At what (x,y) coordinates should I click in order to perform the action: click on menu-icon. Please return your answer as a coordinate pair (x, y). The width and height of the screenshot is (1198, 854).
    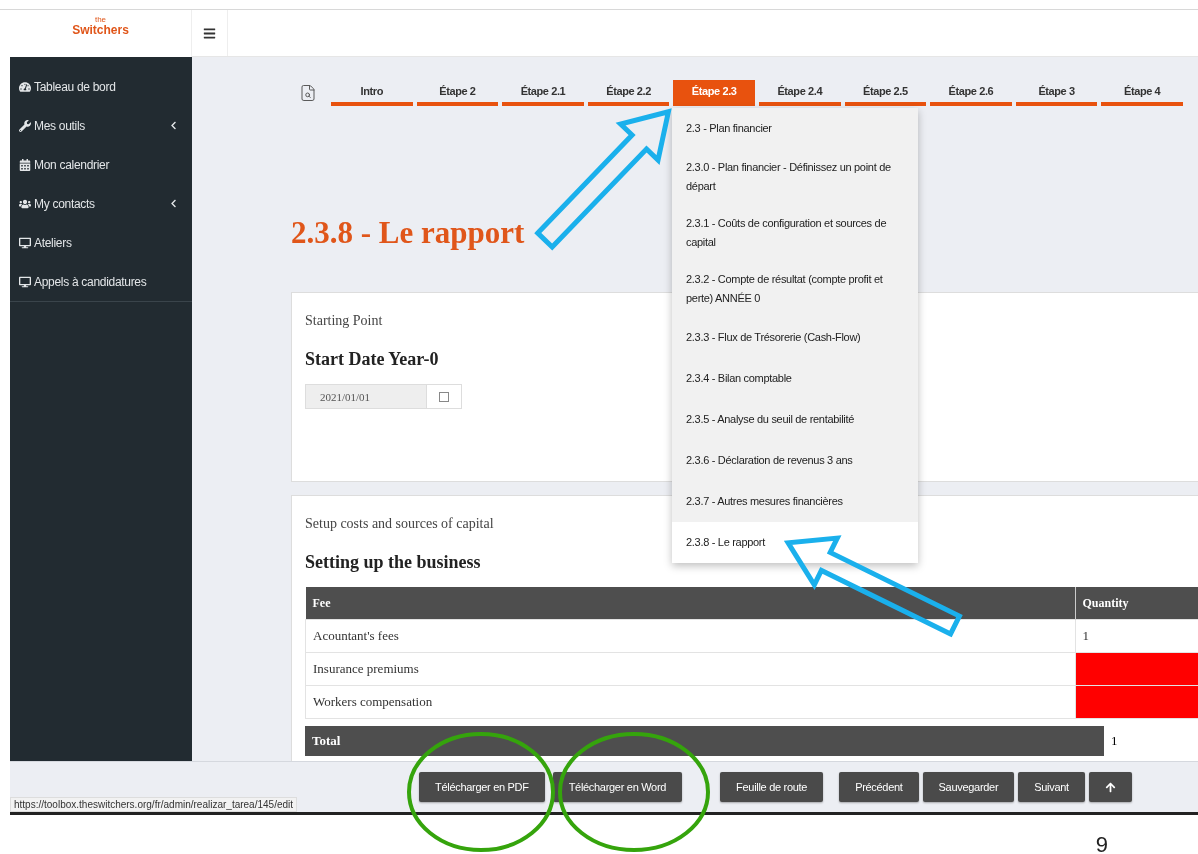
    Looking at the image, I should click on (209, 33).